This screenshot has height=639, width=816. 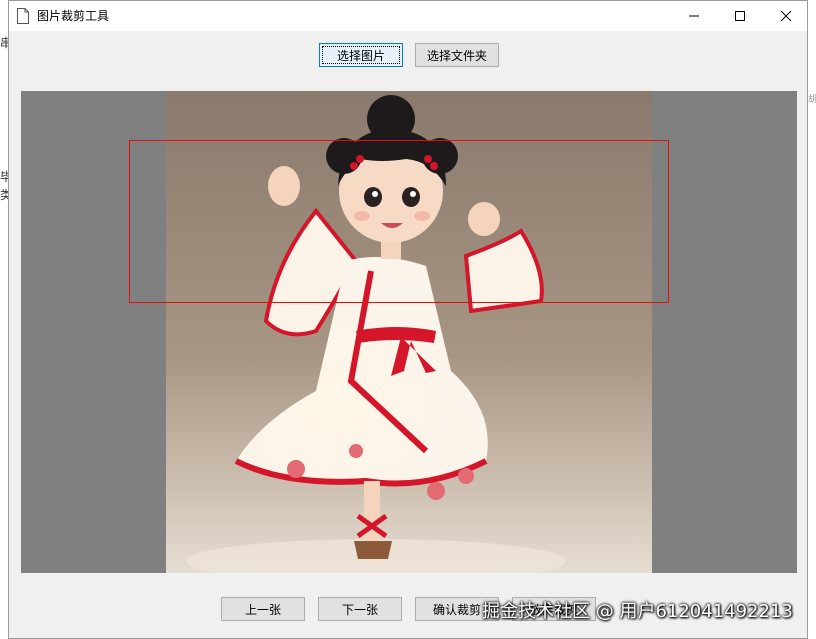 I want to click on maximize-icon, so click(x=740, y=16).